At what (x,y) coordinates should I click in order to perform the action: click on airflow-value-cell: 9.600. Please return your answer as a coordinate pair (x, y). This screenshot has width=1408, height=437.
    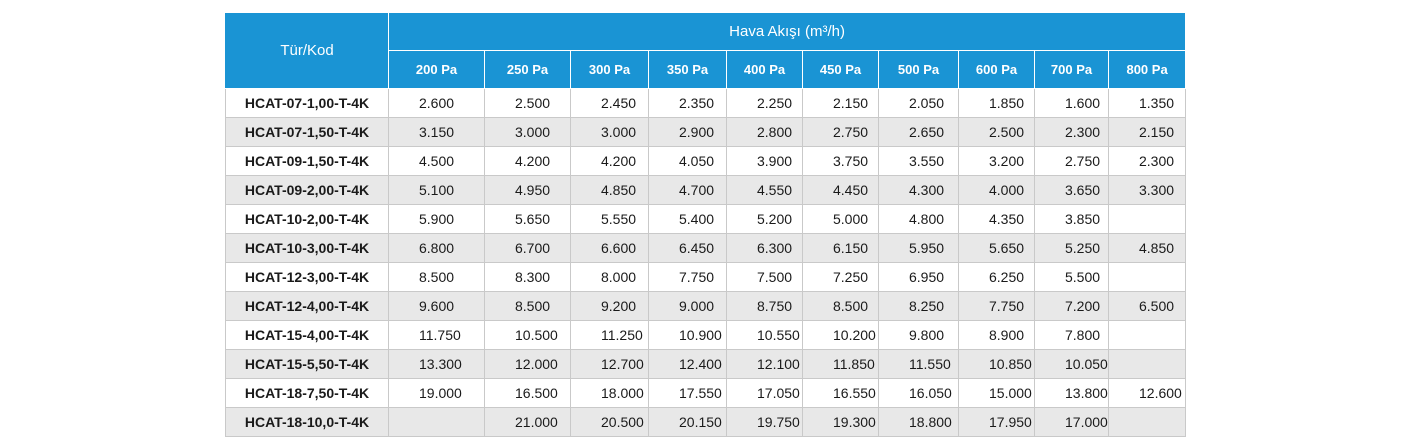
    Looking at the image, I should click on (436, 306).